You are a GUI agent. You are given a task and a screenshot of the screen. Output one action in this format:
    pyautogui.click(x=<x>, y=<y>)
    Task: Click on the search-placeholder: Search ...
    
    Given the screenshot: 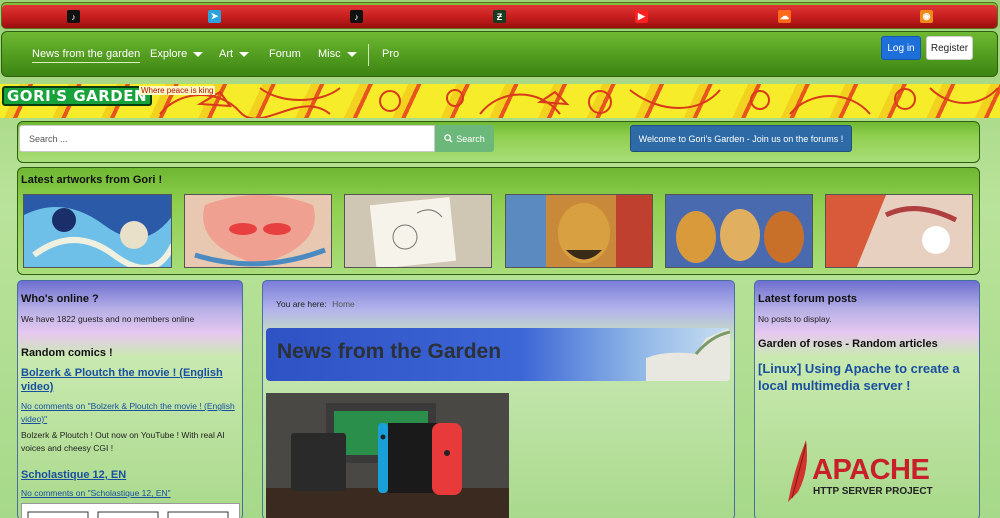 What is the action you would take?
    pyautogui.click(x=48, y=138)
    